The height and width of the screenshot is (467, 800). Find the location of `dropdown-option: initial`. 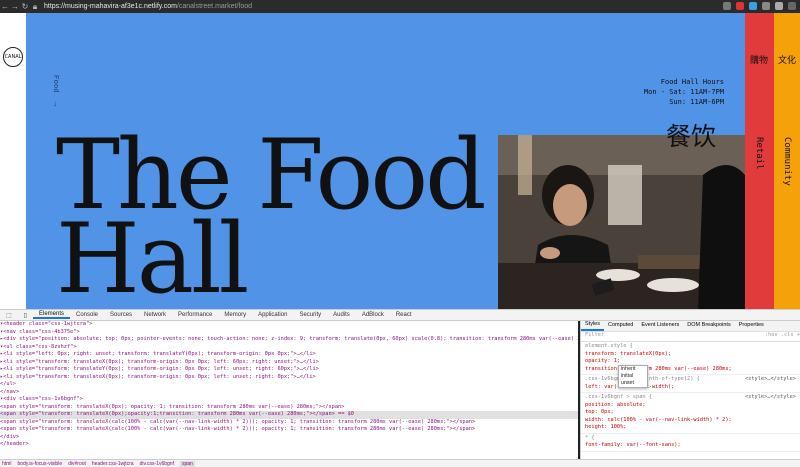

dropdown-option: initial is located at coordinates (634, 376).